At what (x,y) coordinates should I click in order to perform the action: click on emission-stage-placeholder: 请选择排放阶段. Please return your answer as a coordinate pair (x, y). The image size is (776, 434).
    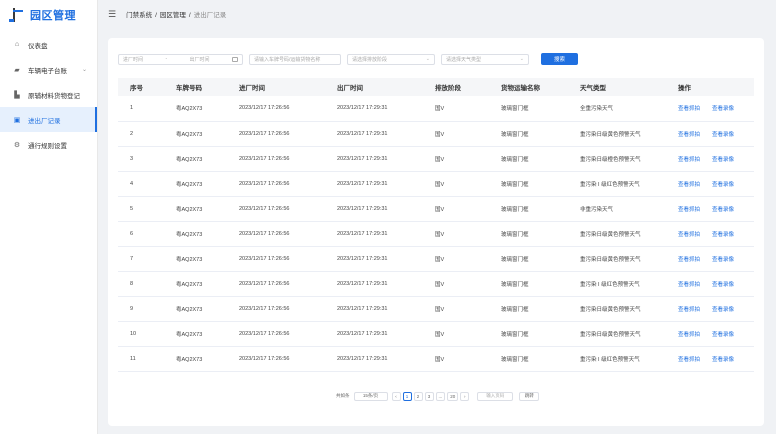
    Looking at the image, I should click on (370, 59).